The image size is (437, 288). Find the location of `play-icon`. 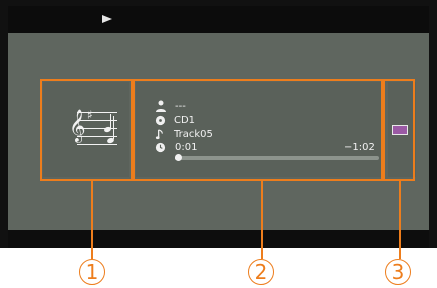

play-icon is located at coordinates (107, 19).